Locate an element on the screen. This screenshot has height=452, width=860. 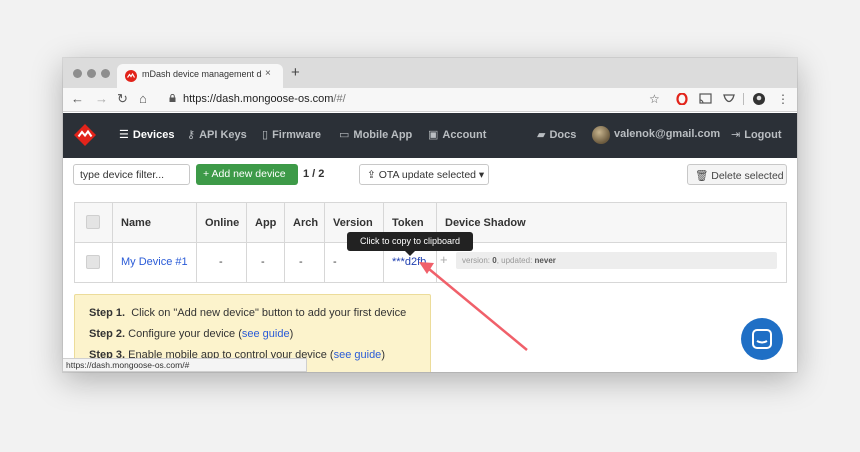
mdash-favicon-icon is located at coordinates (131, 76).